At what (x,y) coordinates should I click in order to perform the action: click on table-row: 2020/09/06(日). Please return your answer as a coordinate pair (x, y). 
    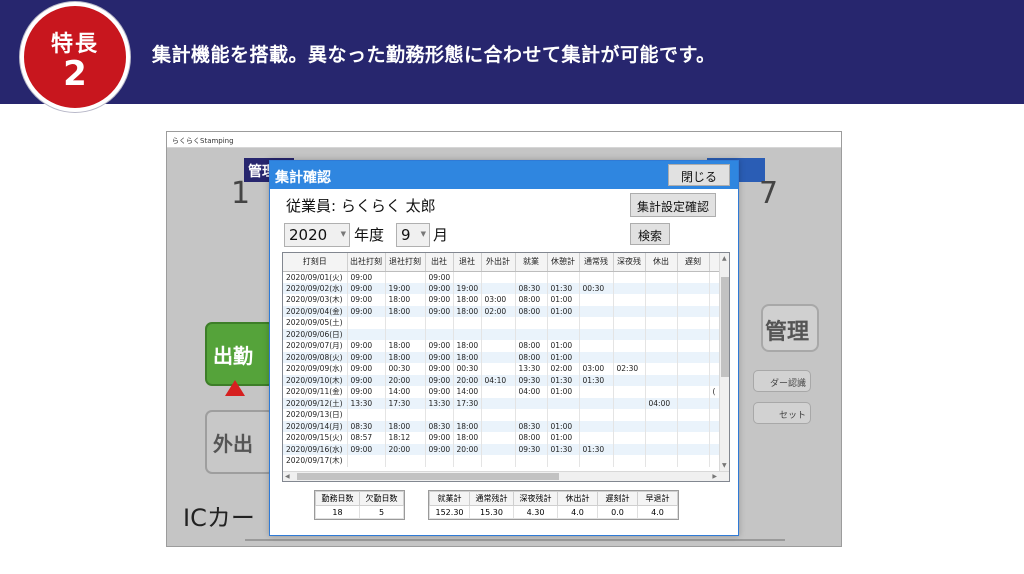
    Looking at the image, I should click on (505, 334).